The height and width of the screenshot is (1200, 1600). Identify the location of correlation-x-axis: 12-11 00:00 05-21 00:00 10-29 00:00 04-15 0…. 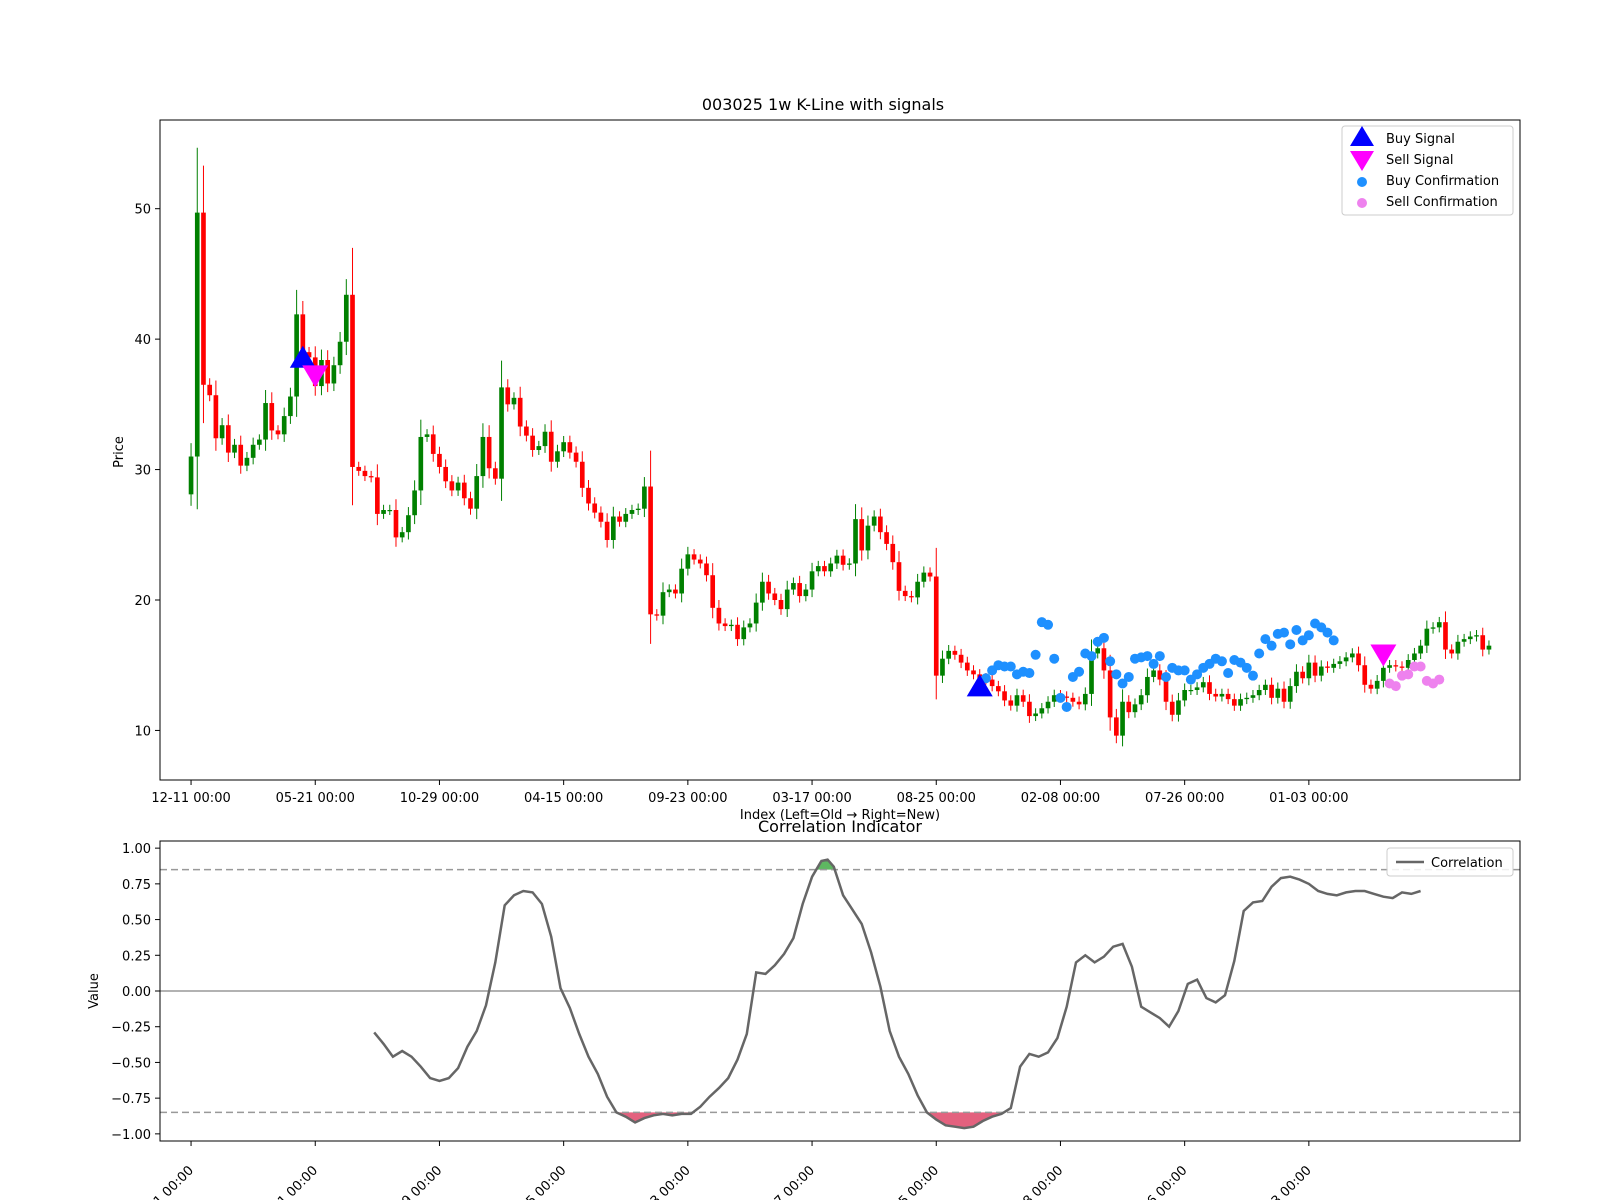
(722, 1170).